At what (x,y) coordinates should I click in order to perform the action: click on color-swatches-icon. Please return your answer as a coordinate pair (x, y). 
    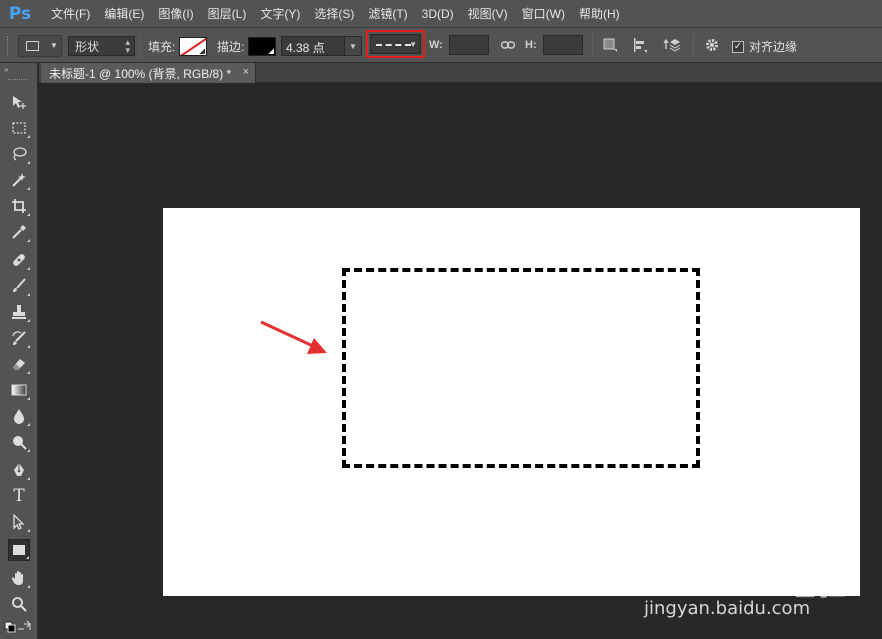
    Looking at the image, I should click on (19, 628).